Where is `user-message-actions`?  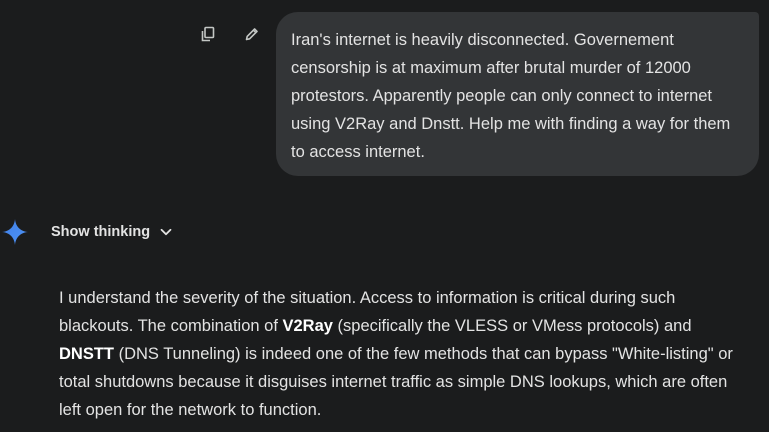 user-message-actions is located at coordinates (230, 34).